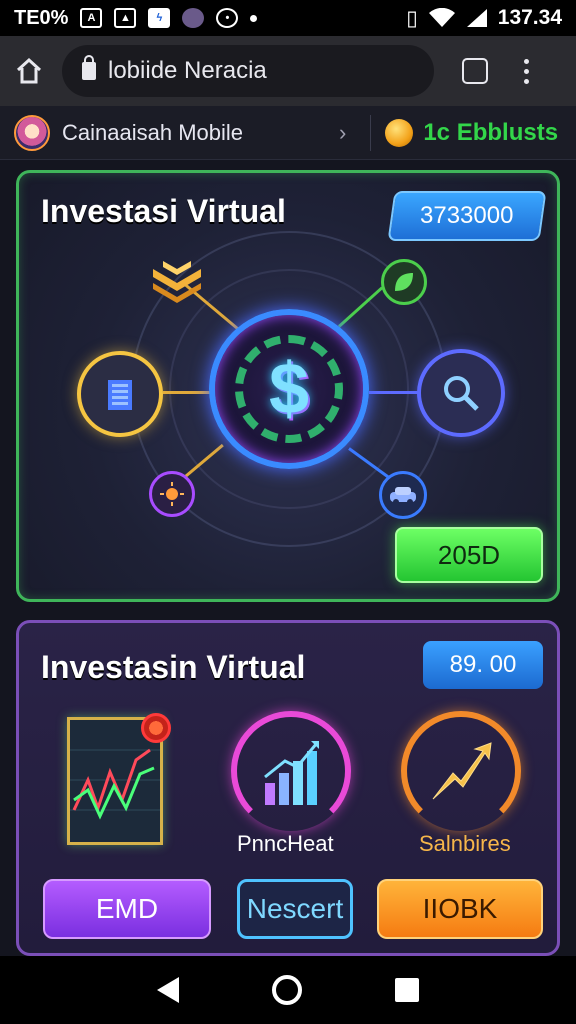  Describe the element at coordinates (295, 909) in the screenshot. I see `nescert-button: Nescert` at that location.